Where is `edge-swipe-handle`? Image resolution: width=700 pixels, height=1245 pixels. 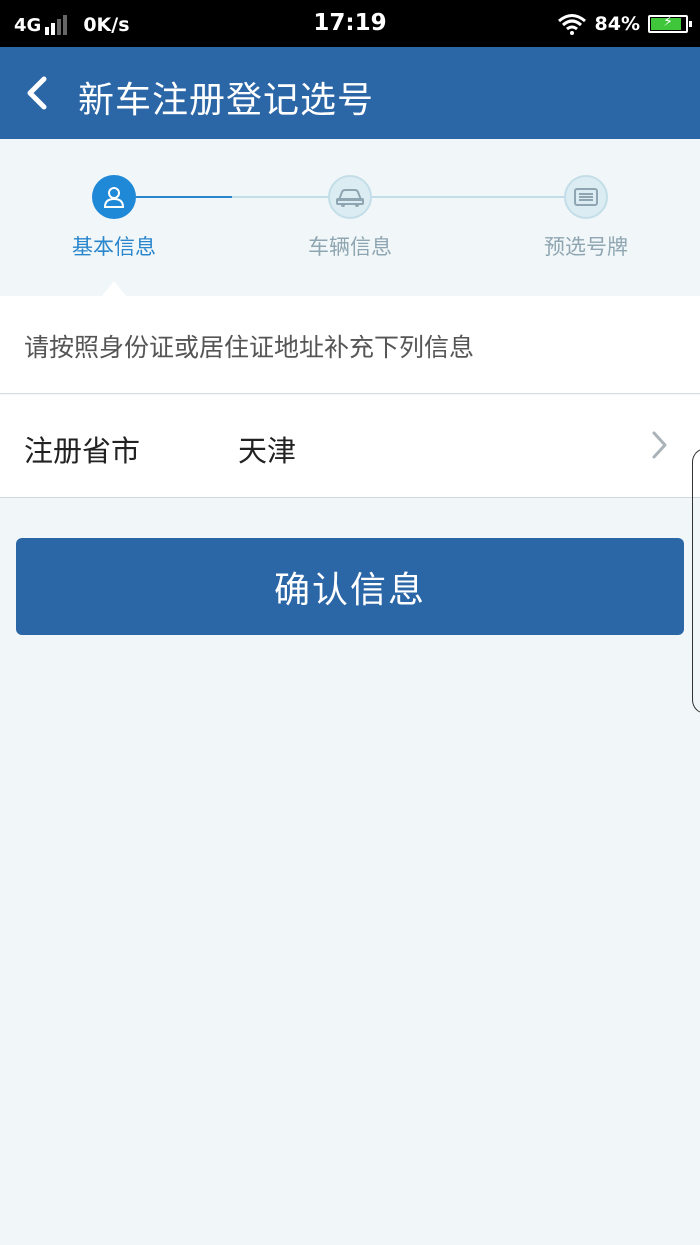 edge-swipe-handle is located at coordinates (696, 581).